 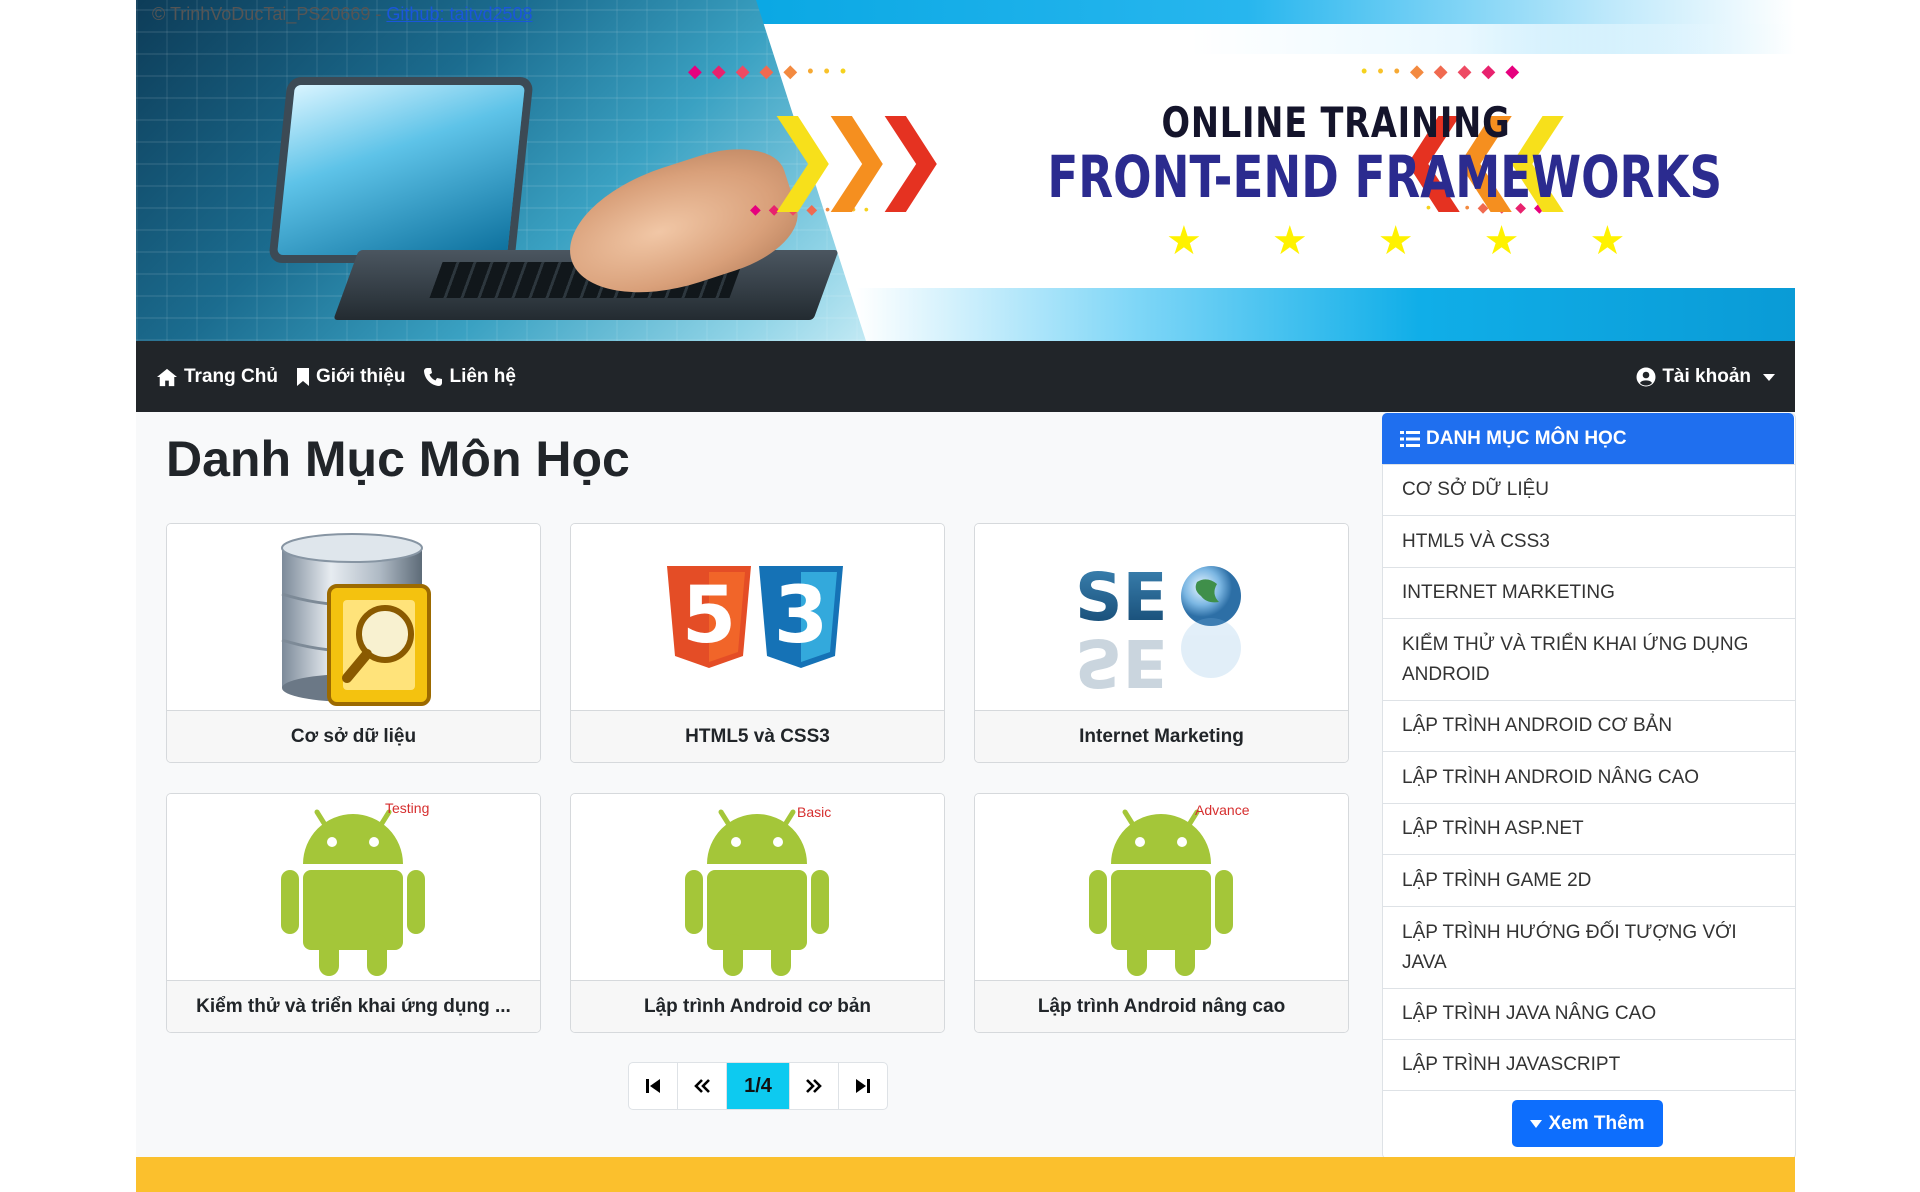 I want to click on card-title: Cơ sở dữ liệu, so click(x=353, y=736).